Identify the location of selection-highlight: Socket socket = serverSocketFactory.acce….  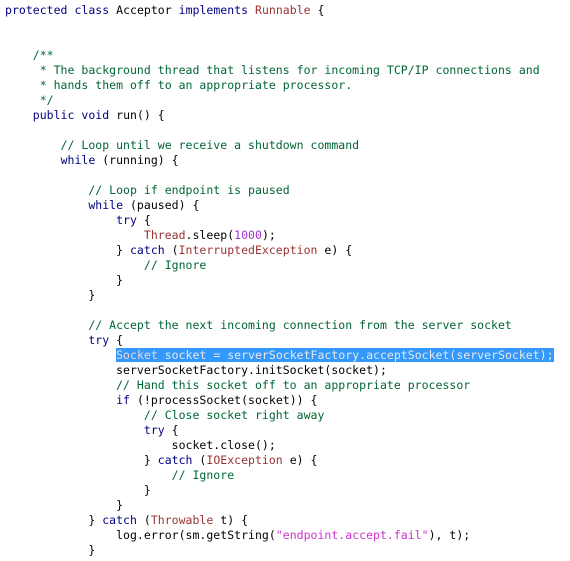
(335, 355).